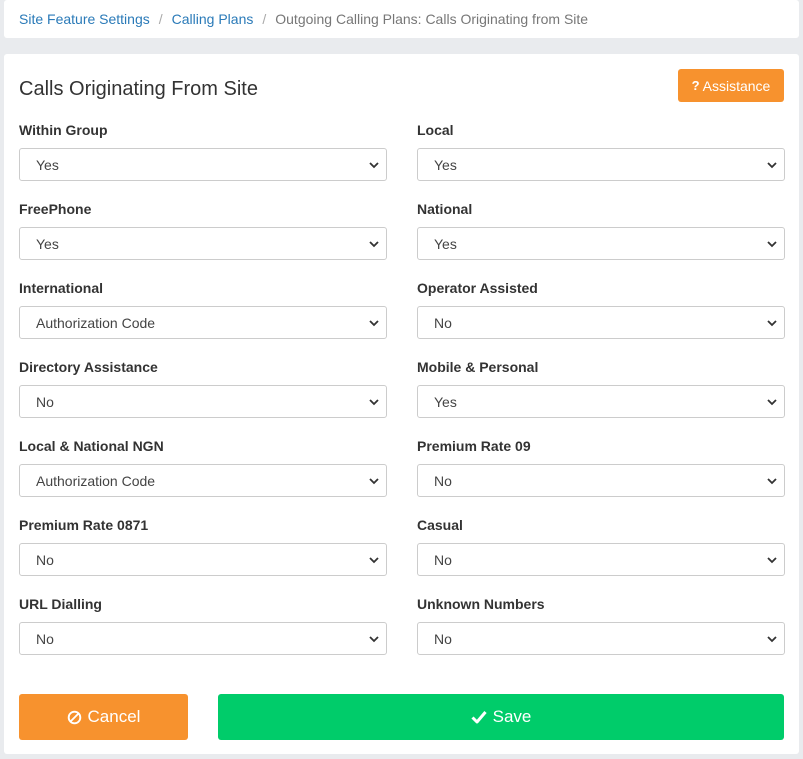 The height and width of the screenshot is (759, 803). I want to click on field-directory-assistance: Directory Assistance No, so click(203, 388).